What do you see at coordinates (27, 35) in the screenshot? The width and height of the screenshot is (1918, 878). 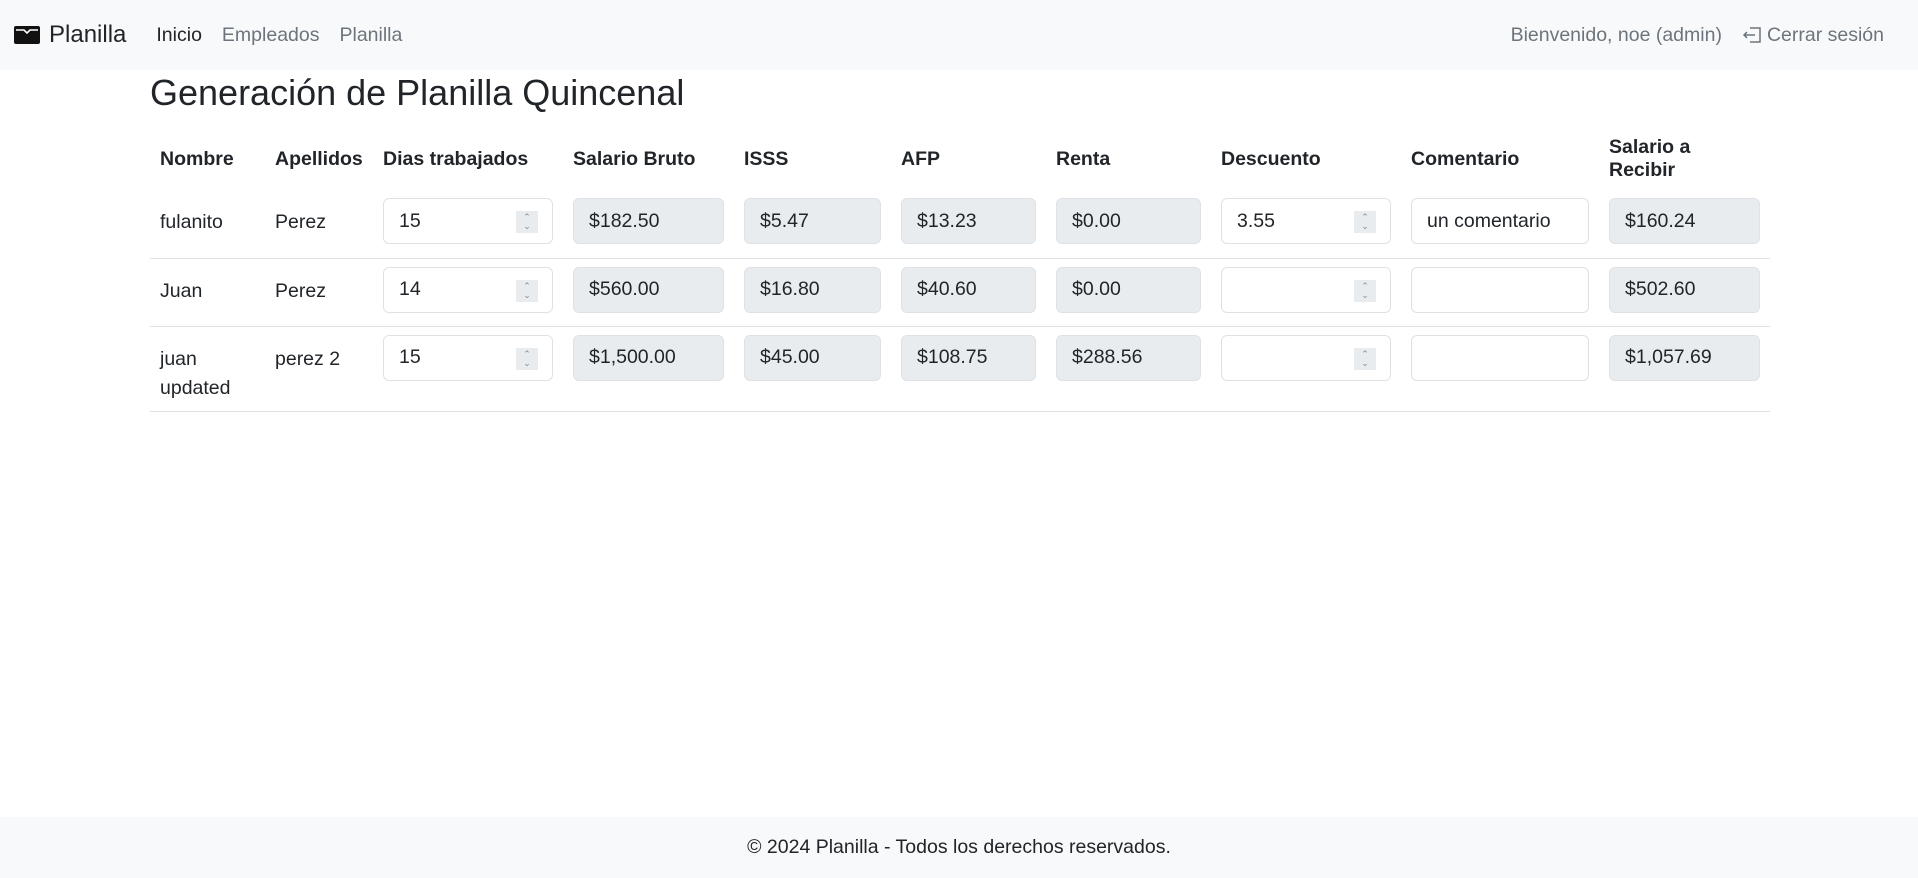 I see `wallet-icon` at bounding box center [27, 35].